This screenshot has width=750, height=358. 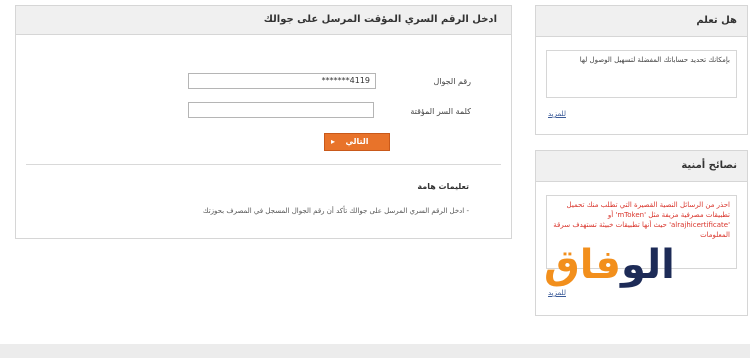 I want to click on arrow-icon: ▸, so click(x=333, y=141).